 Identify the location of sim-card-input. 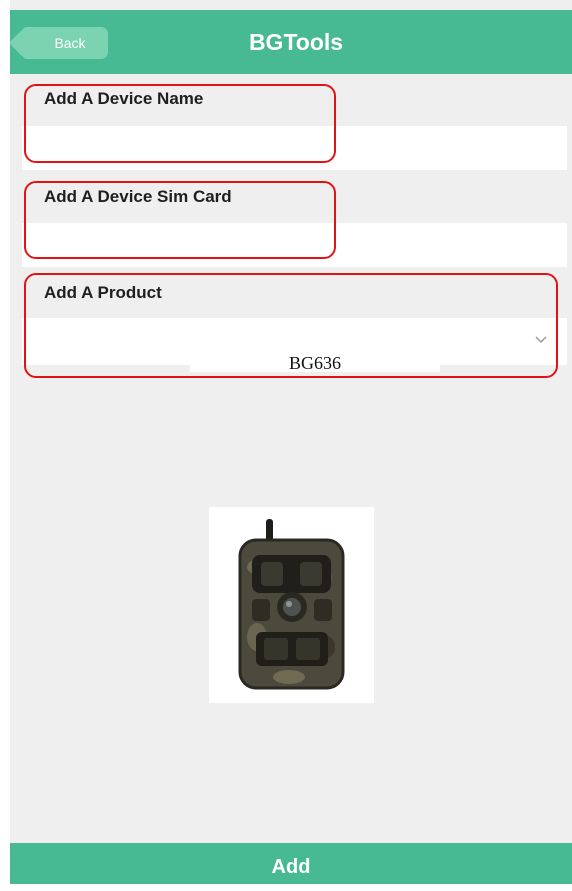
(294, 245).